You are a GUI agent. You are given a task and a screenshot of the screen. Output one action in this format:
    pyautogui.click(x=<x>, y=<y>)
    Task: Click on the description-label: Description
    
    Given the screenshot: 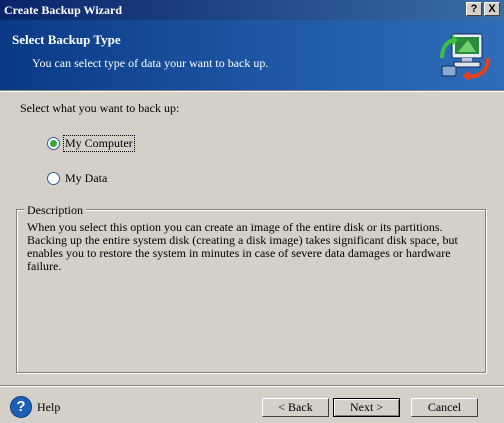 What is the action you would take?
    pyautogui.click(x=55, y=210)
    